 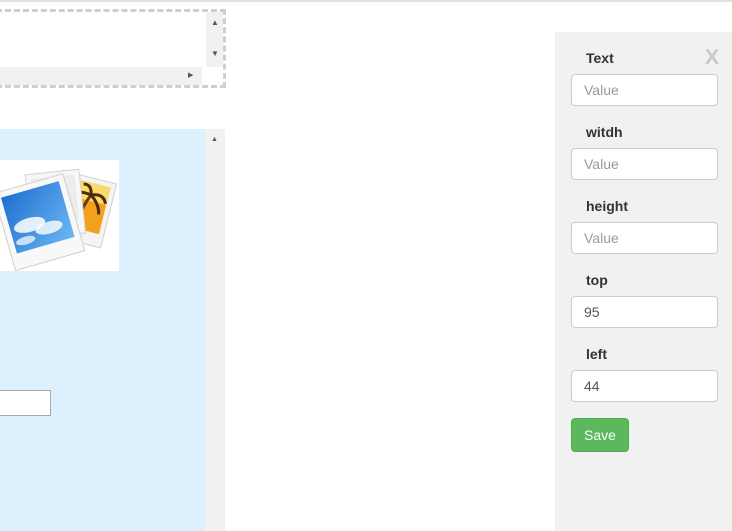 I want to click on scroll-down-icon: ▼, so click(x=215, y=54).